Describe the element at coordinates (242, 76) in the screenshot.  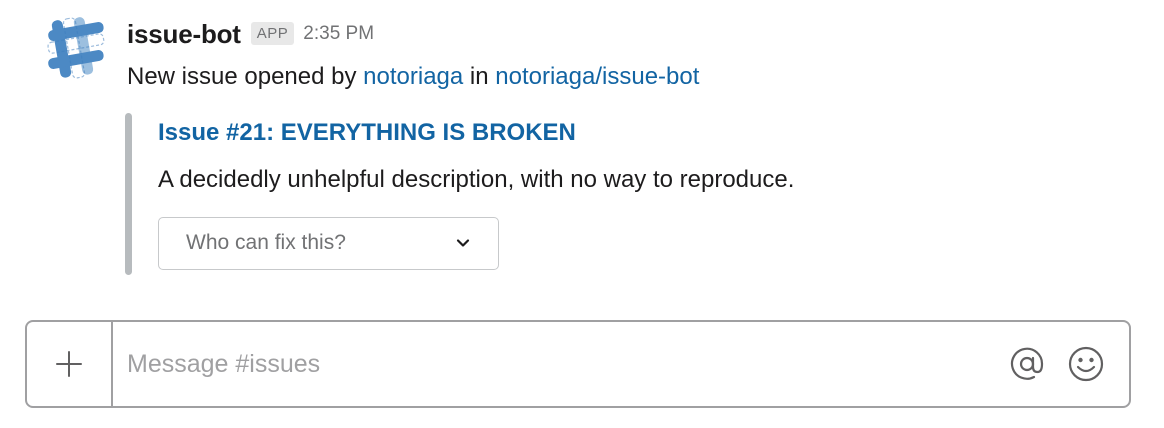
I see `message-text-prefix: New issue opened by` at that location.